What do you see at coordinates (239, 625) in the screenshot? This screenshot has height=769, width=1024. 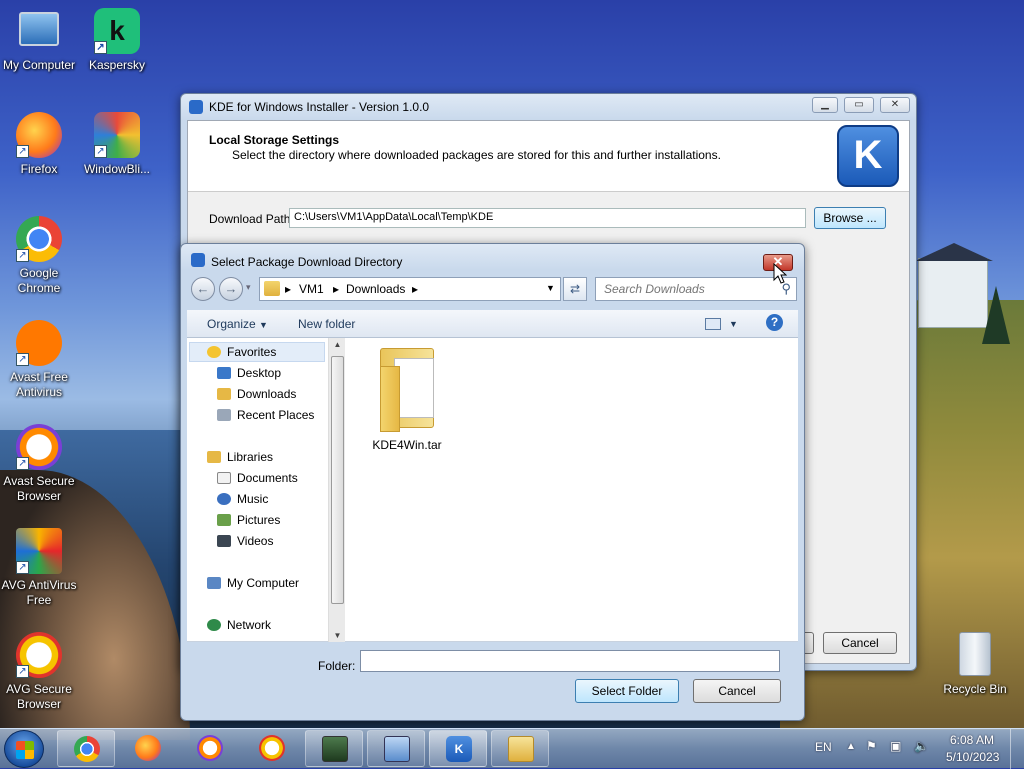 I see `nav-item-network: Network` at bounding box center [239, 625].